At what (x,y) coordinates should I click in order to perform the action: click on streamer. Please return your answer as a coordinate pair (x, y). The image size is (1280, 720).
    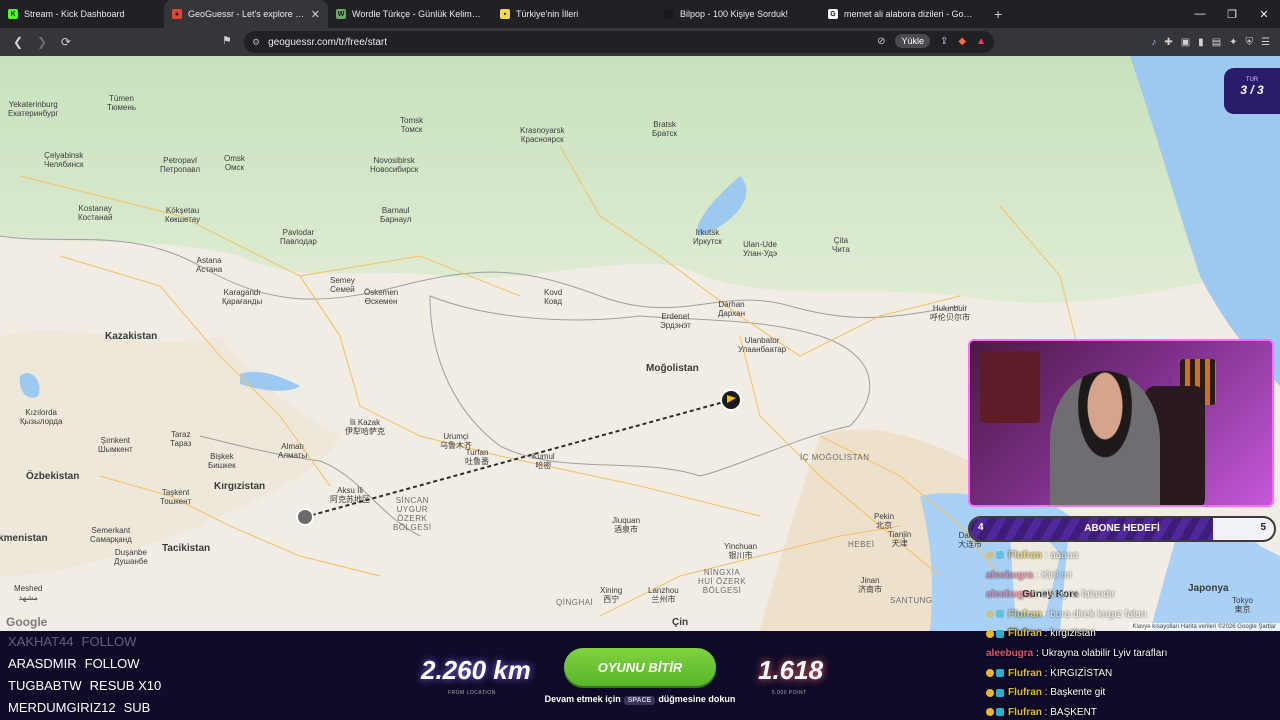
    Looking at the image, I should click on (1105, 438).